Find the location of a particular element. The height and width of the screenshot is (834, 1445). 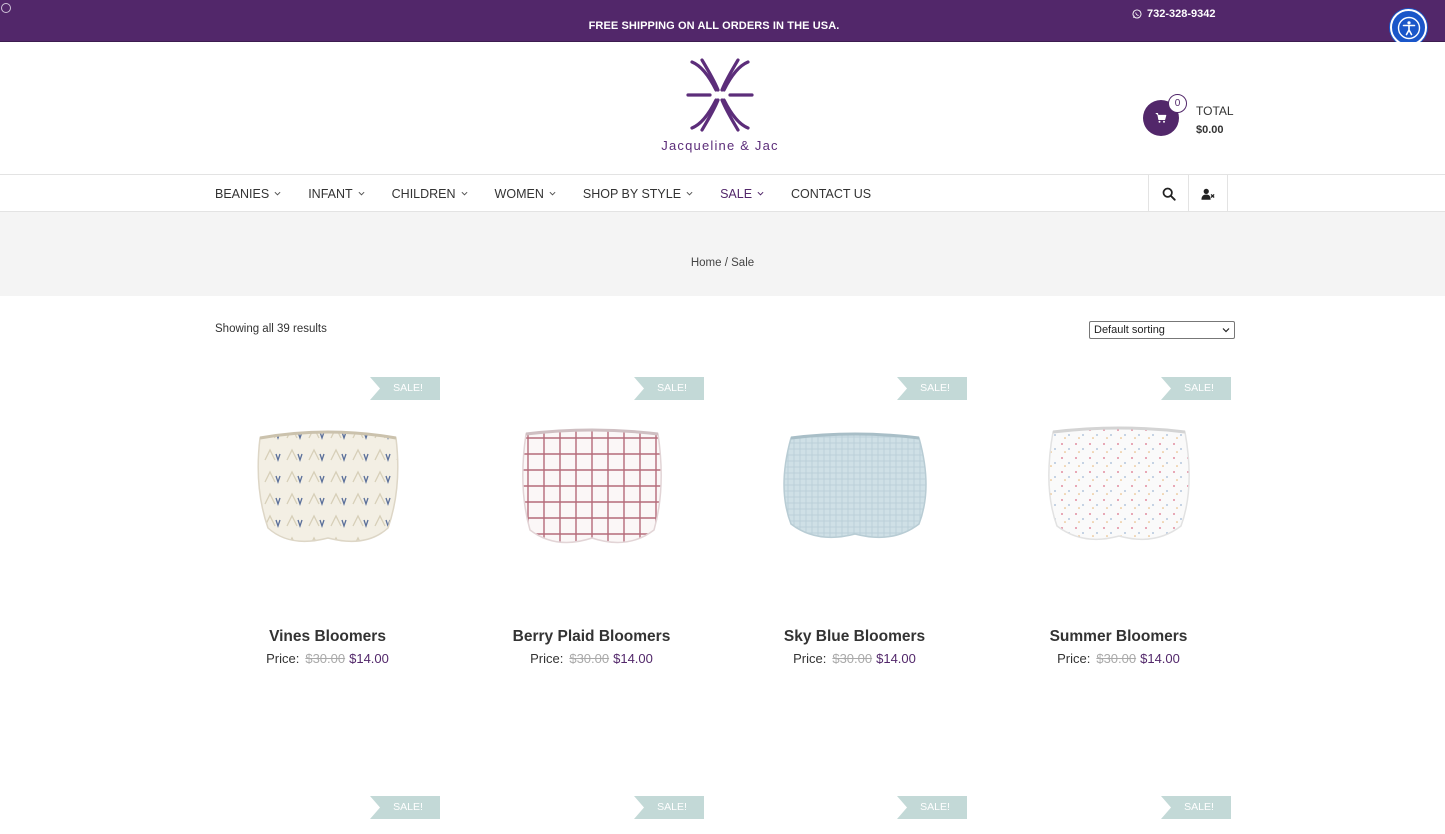

accessibility-button is located at coordinates (1408, 27).